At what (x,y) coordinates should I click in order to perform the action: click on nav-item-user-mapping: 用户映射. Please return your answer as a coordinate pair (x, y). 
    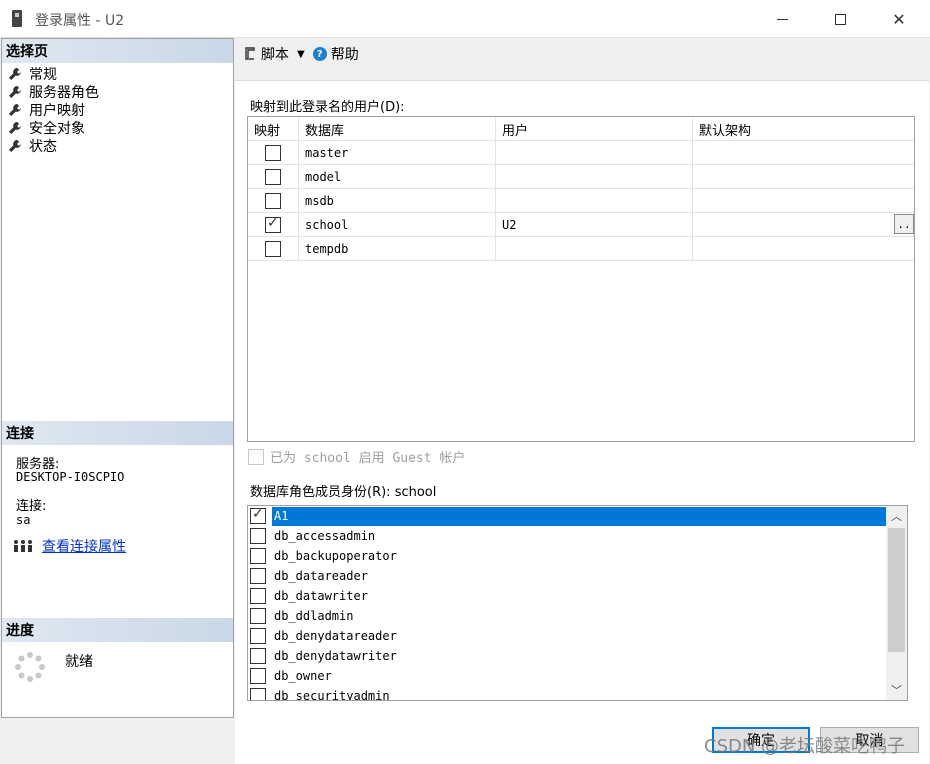
    Looking at the image, I should click on (53, 110).